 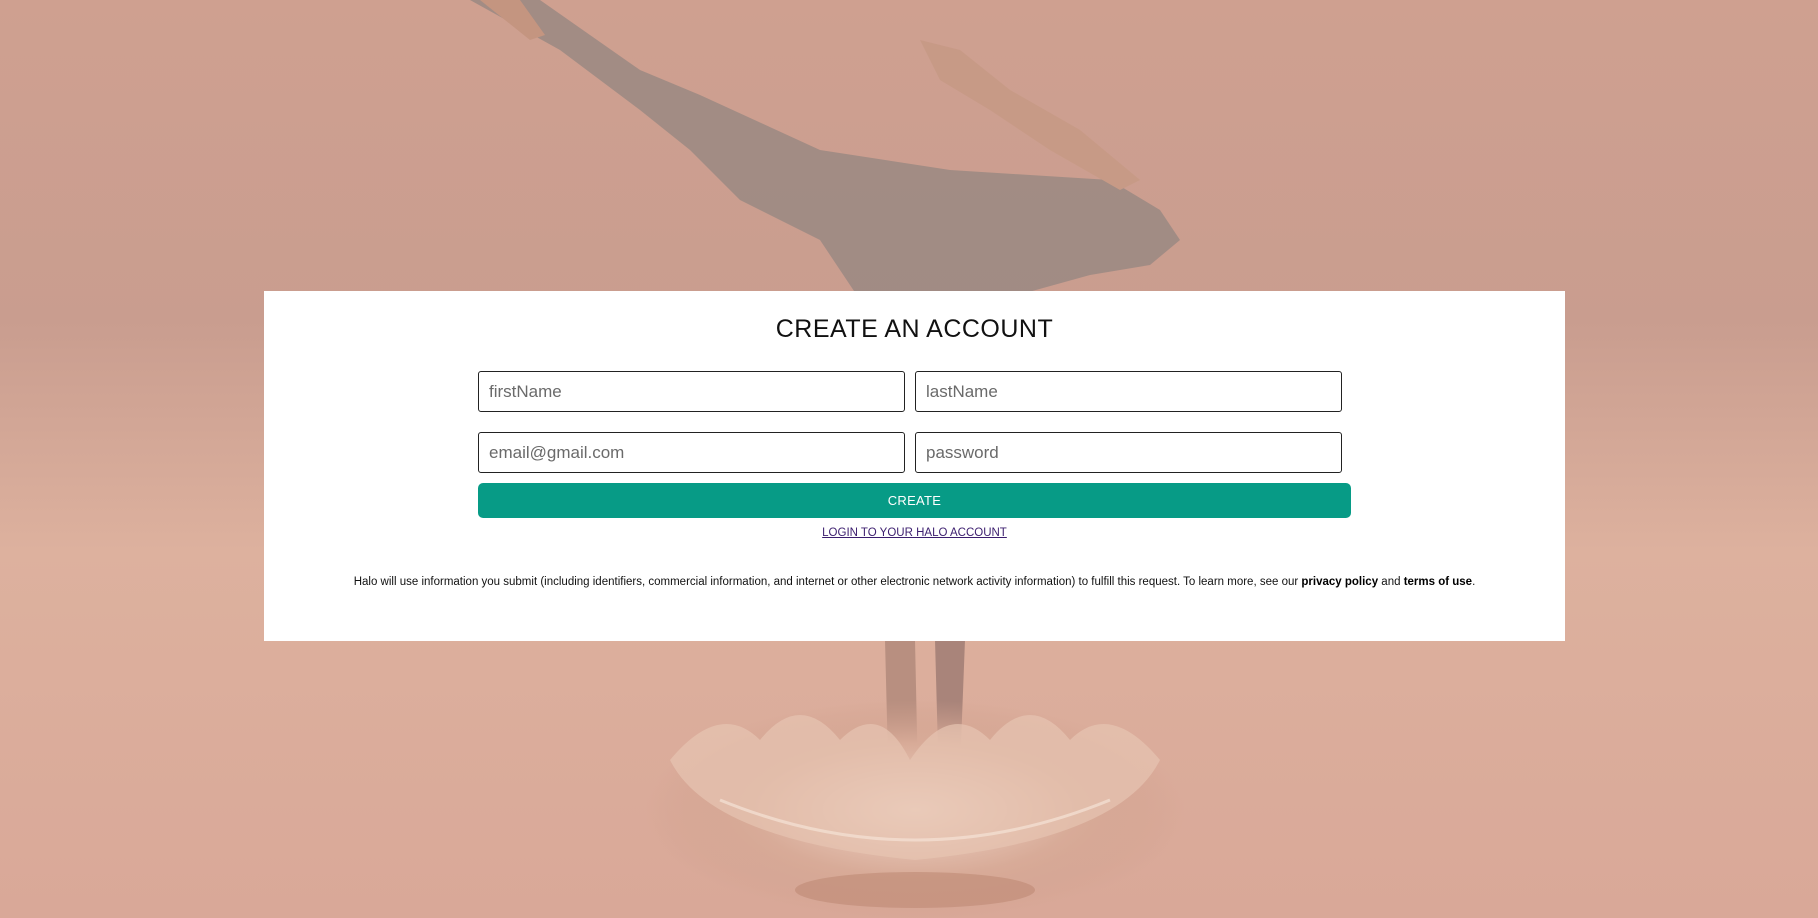 What do you see at coordinates (1339, 582) in the screenshot?
I see `privacy-policy-link: privacy policy` at bounding box center [1339, 582].